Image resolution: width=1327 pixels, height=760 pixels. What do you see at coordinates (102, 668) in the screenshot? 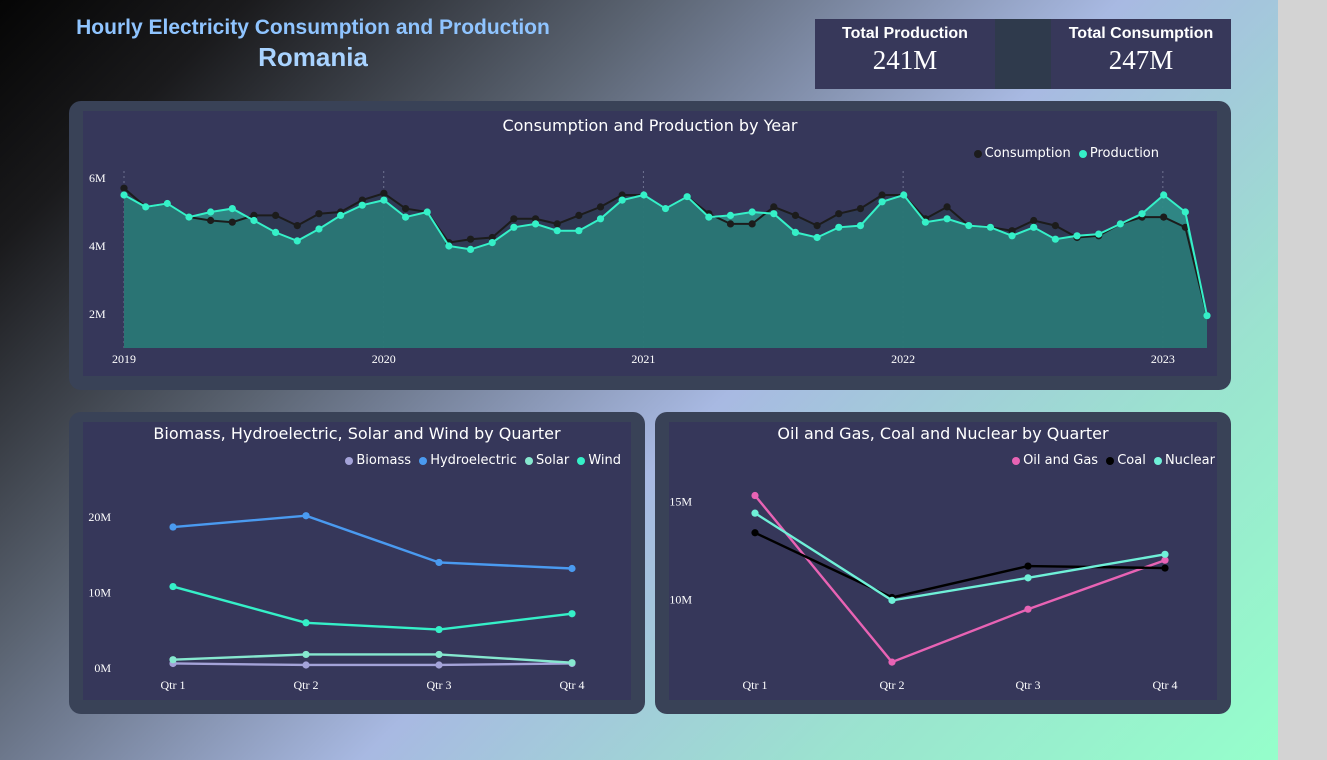
I see `y-tick-label: 0M` at bounding box center [102, 668].